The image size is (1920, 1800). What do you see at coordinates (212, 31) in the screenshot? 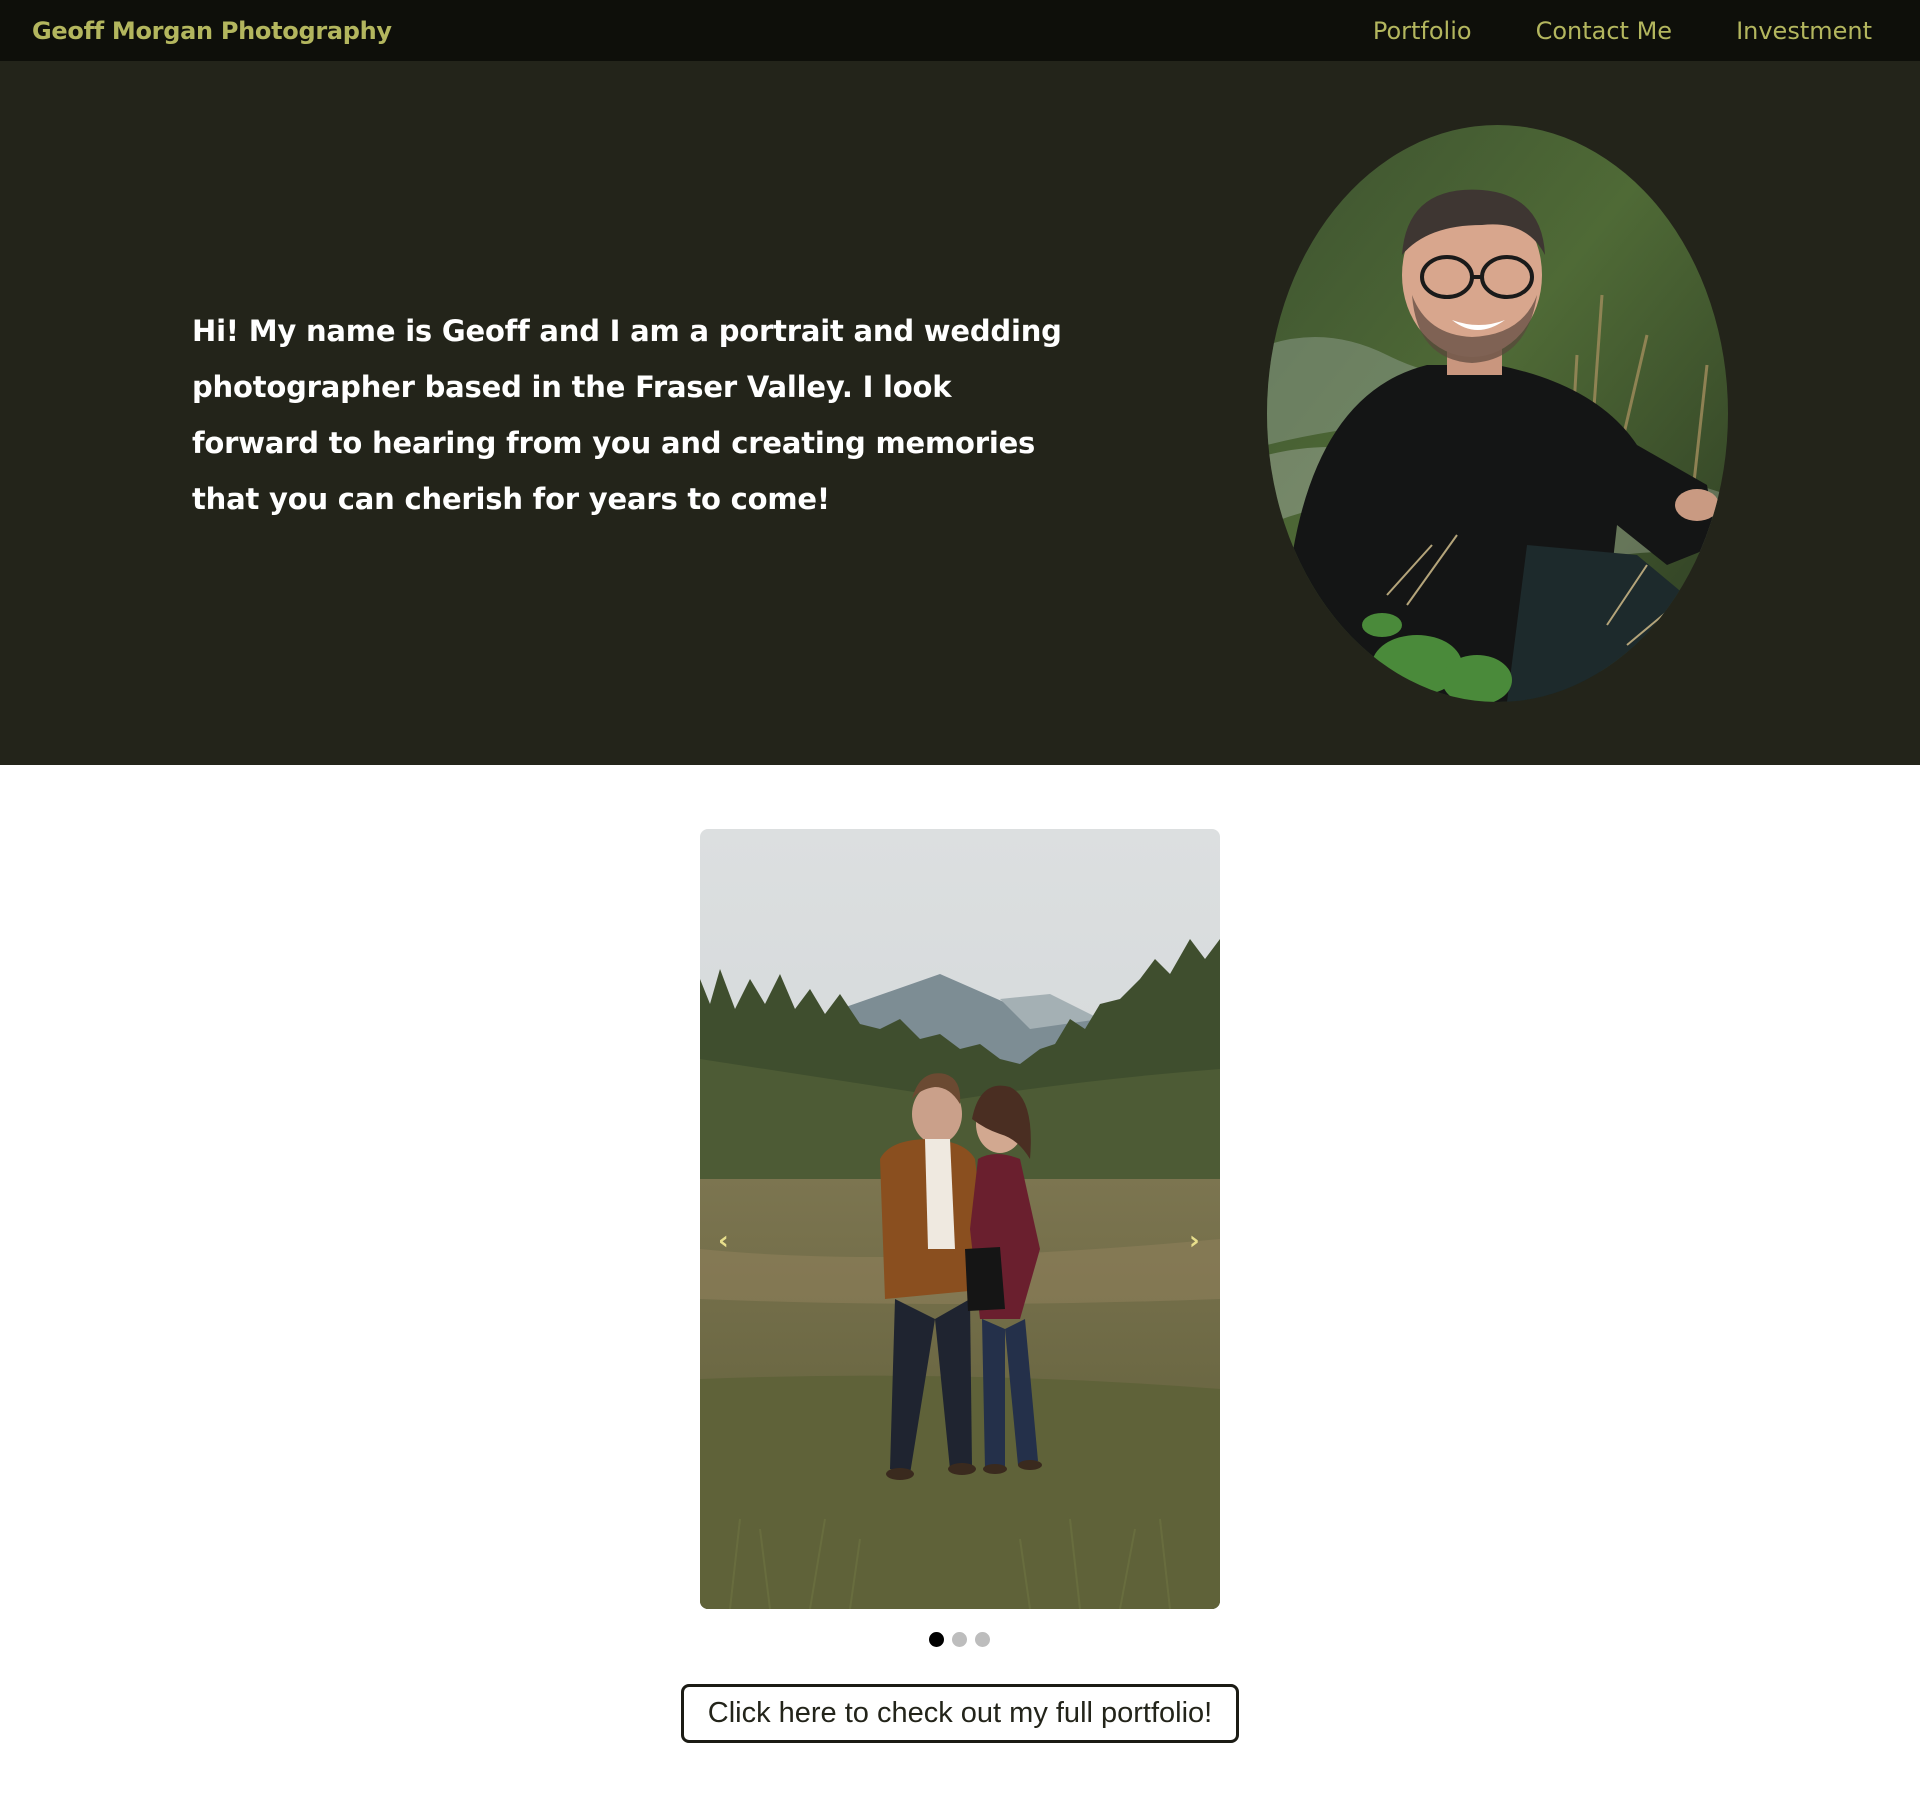
I see `brand-link: Geoff Morgan Photography` at bounding box center [212, 31].